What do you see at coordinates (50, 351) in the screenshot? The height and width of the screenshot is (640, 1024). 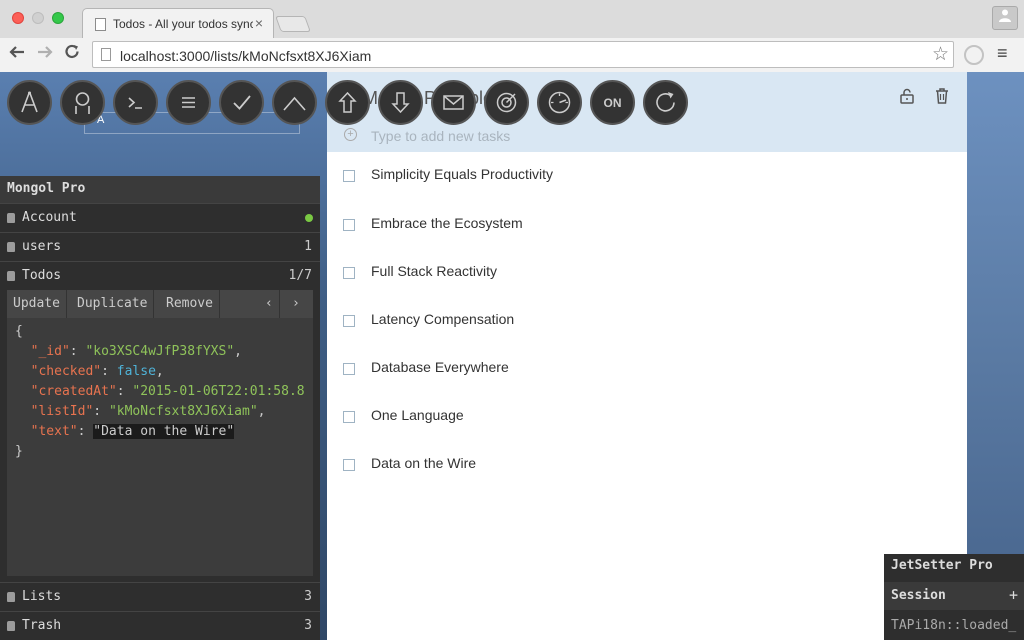 I see `json-key: "_id"` at bounding box center [50, 351].